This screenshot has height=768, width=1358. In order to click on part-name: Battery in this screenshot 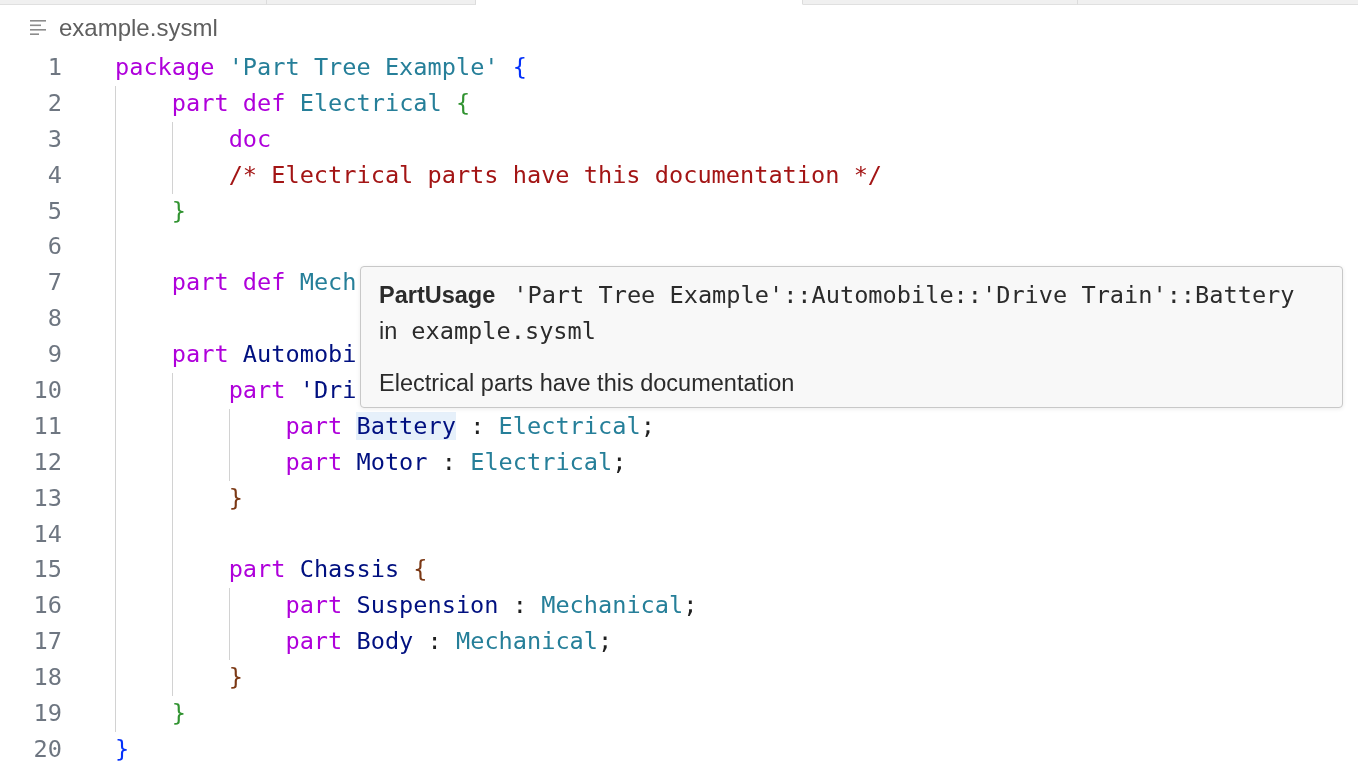, I will do `click(406, 425)`.